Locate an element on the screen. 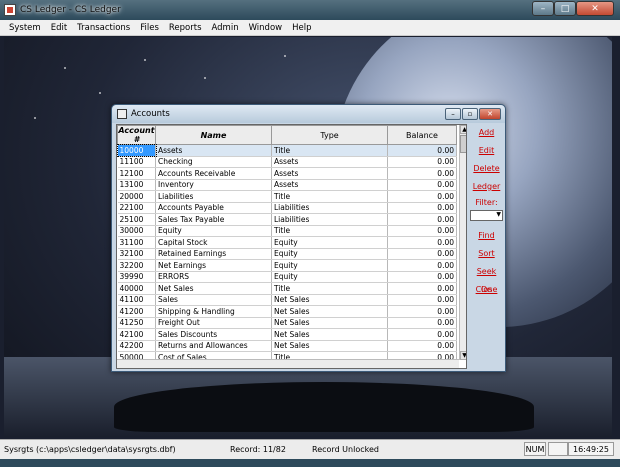 This screenshot has width=620, height=467. accounts-minimize-button: – is located at coordinates (453, 114).